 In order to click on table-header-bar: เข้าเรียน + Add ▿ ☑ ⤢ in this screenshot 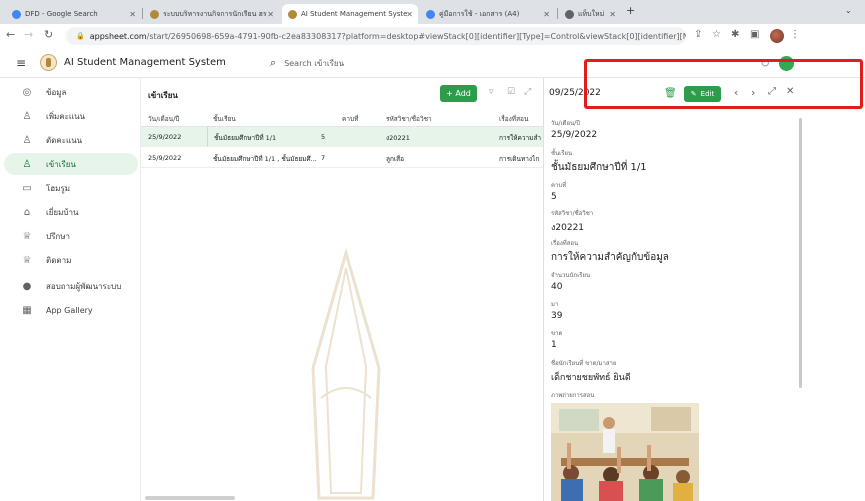, I will do `click(342, 94)`.